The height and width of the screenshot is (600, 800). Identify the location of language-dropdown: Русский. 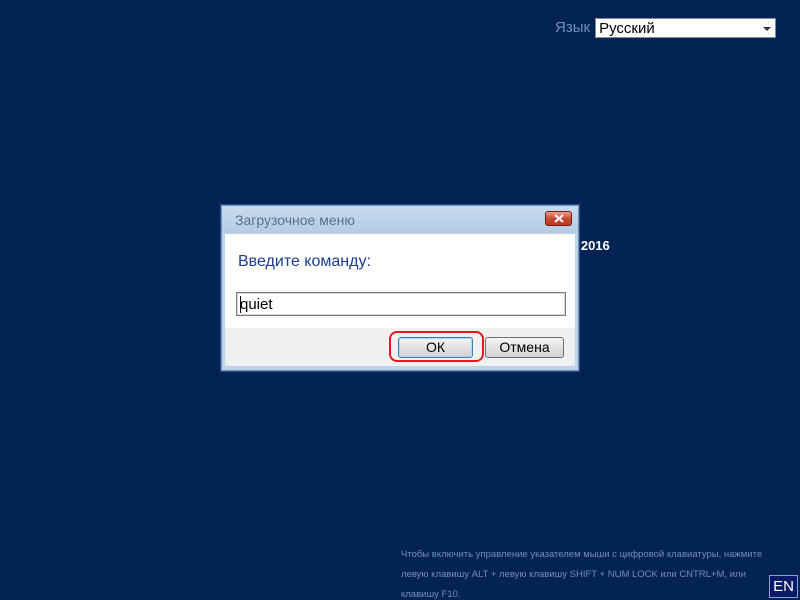
(686, 28).